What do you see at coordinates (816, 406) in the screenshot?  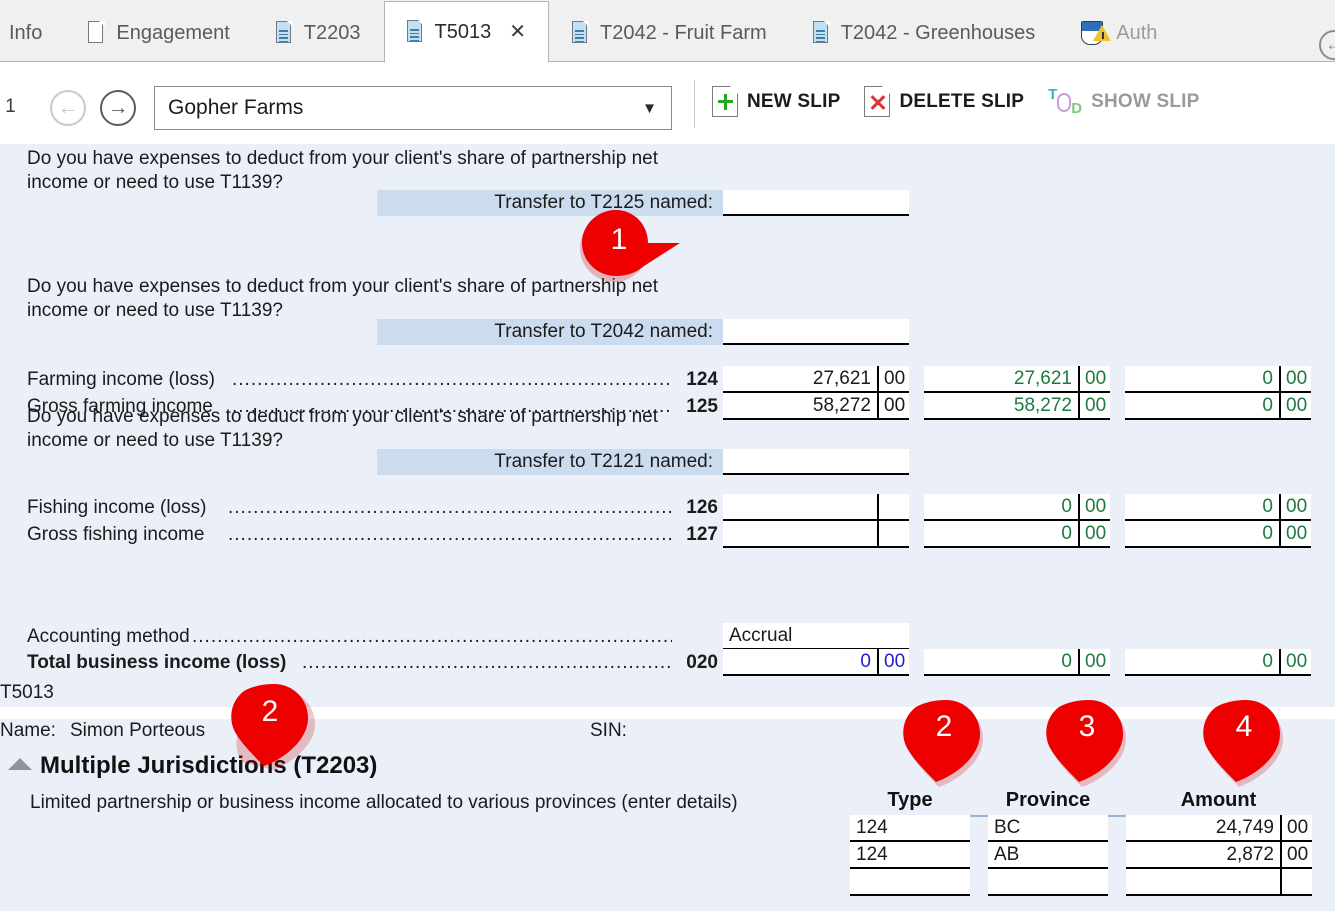 I see `field-125-col1: 58,272 00` at bounding box center [816, 406].